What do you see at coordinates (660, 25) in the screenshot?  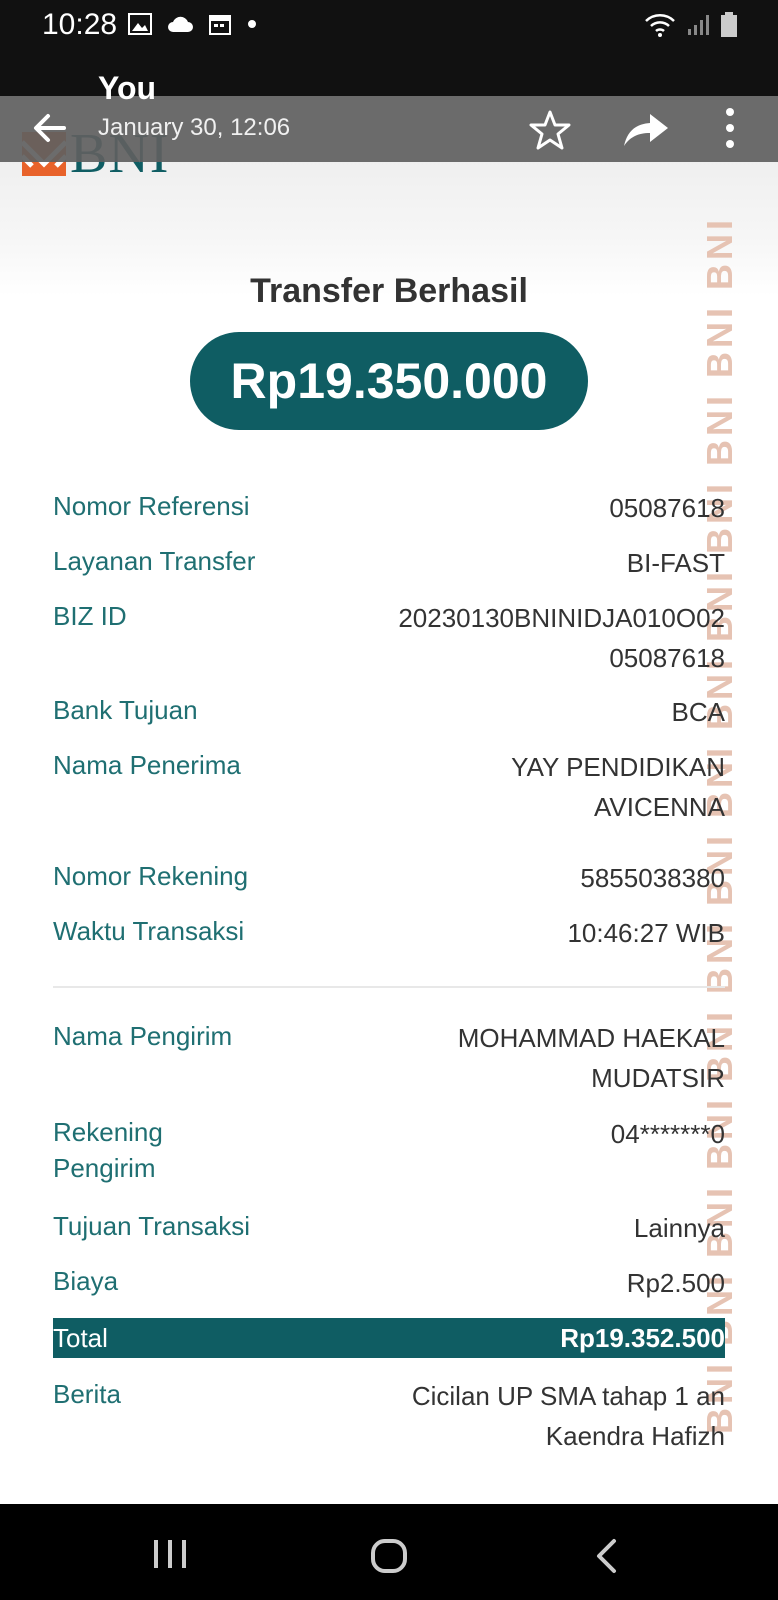 I see `wifi-icon` at bounding box center [660, 25].